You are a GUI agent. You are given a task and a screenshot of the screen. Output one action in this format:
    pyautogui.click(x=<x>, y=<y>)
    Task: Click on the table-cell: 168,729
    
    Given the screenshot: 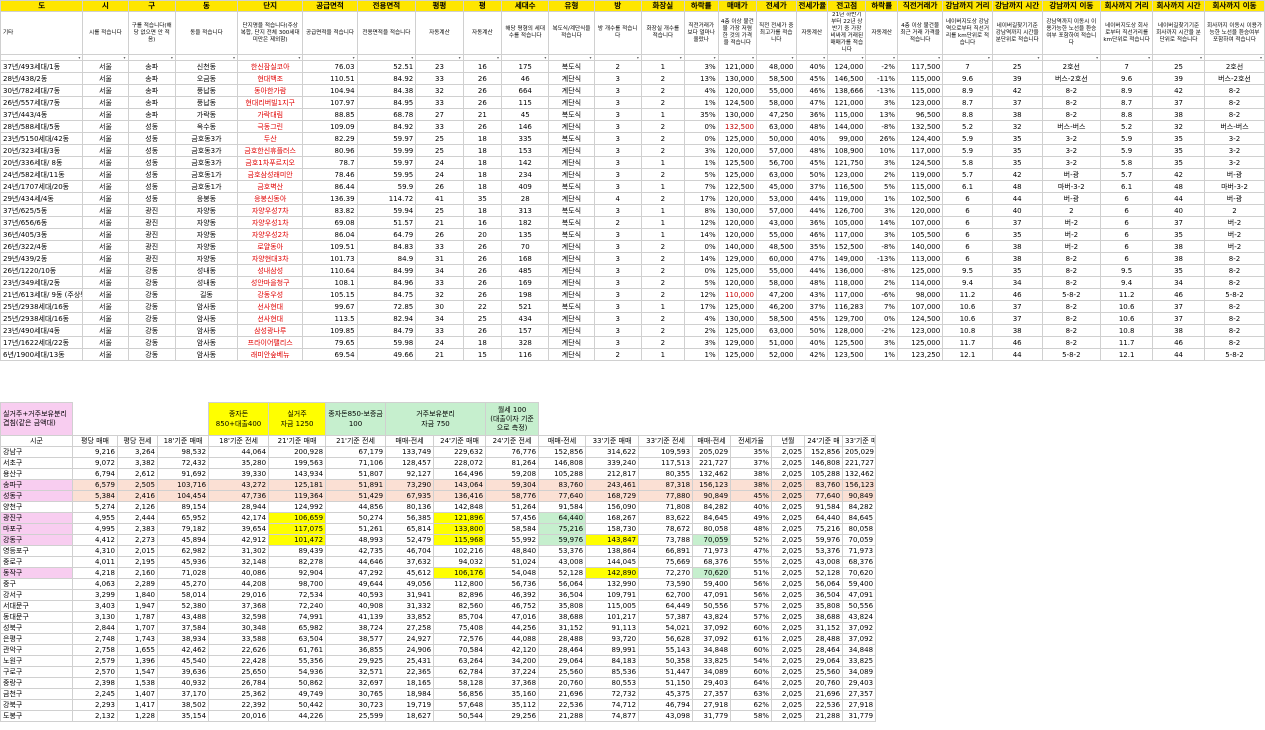 What is the action you would take?
    pyautogui.click(x=612, y=496)
    